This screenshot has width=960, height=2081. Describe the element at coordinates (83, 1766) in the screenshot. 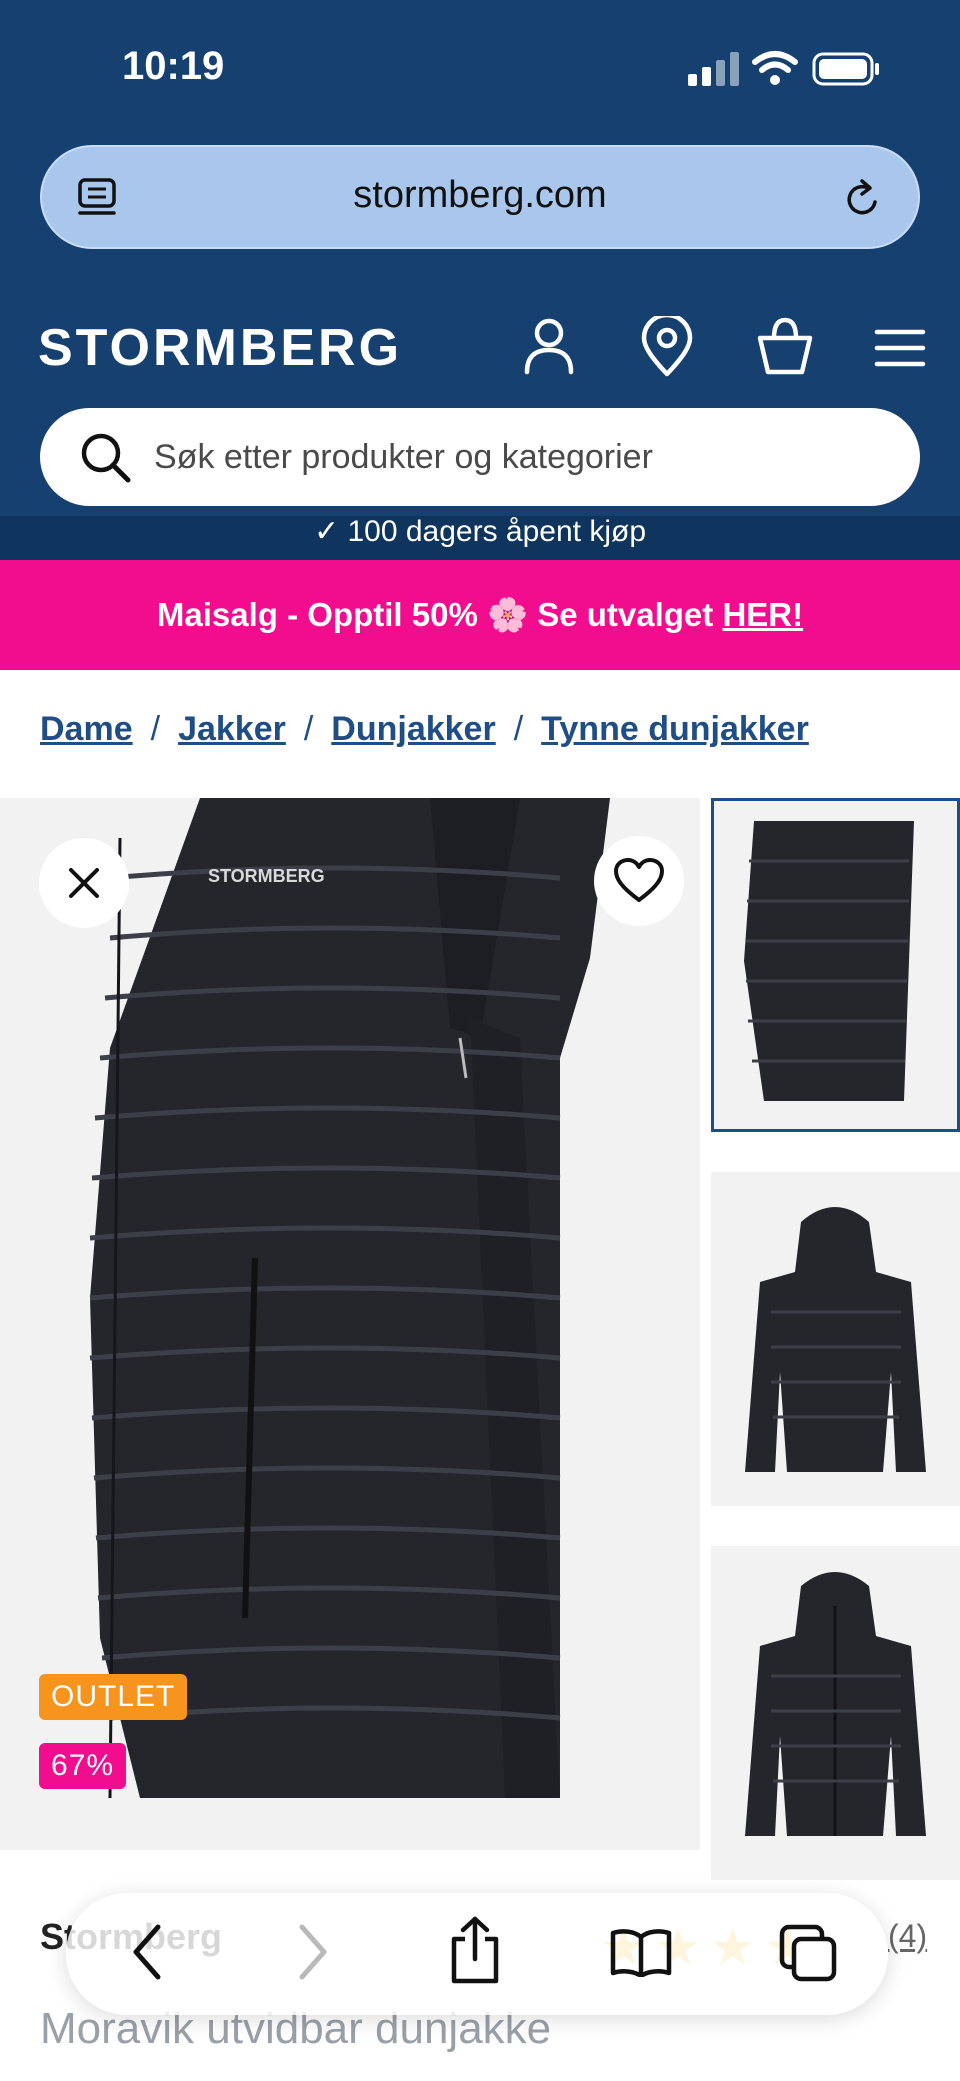

I see `discount-badge: 67%` at that location.